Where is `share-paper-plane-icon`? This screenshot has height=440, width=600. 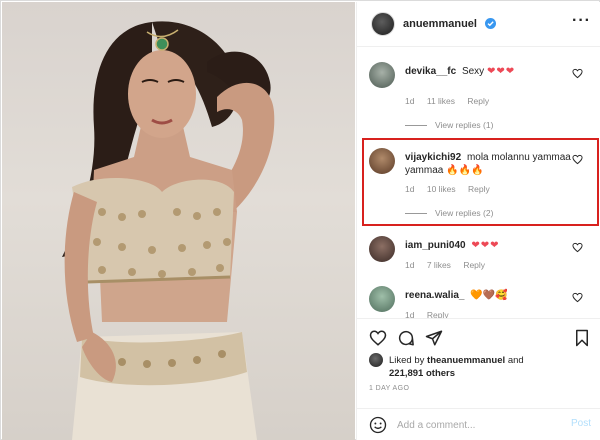 share-paper-plane-icon is located at coordinates (434, 338).